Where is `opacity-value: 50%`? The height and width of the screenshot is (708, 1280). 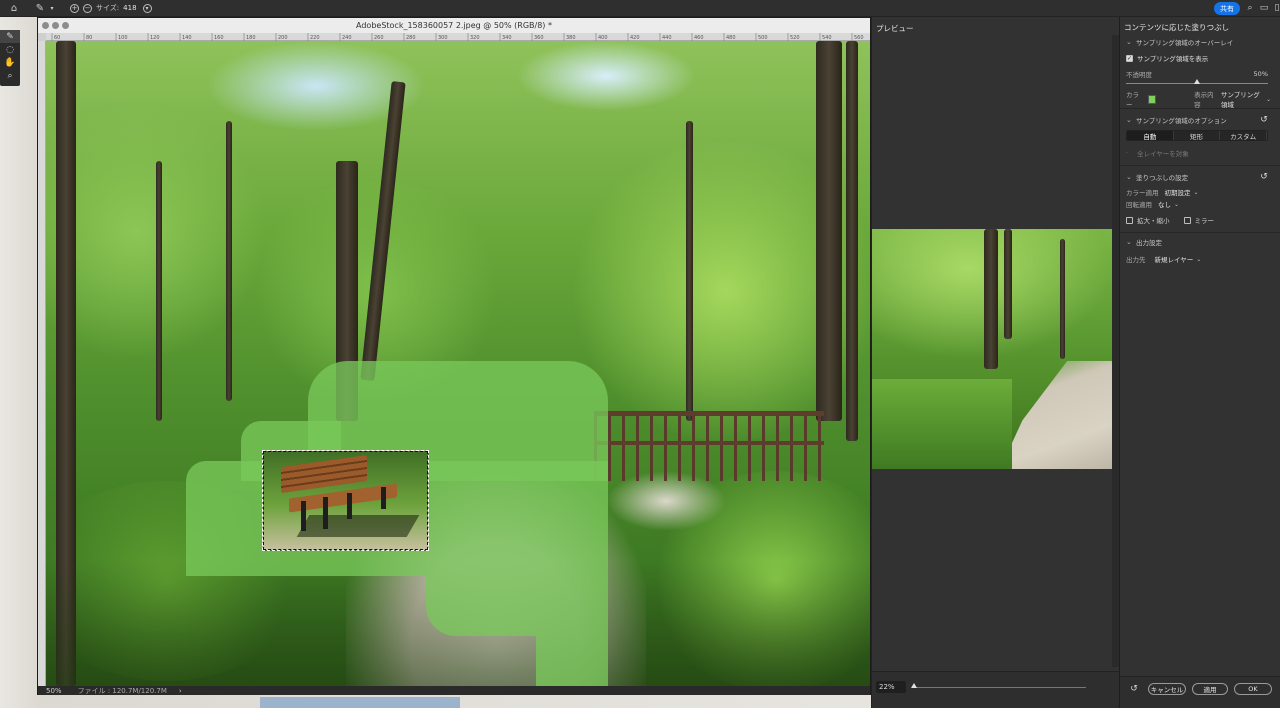
opacity-value: 50% is located at coordinates (1261, 74).